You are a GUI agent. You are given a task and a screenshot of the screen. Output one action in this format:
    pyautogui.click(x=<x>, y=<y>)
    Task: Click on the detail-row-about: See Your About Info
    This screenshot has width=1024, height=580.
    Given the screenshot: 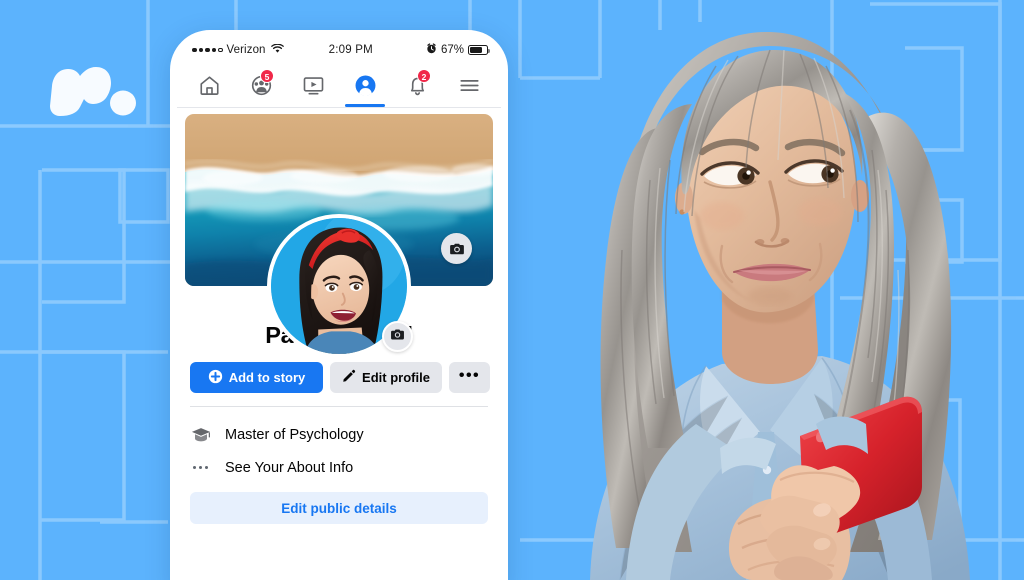 What is the action you would take?
    pyautogui.click(x=339, y=467)
    